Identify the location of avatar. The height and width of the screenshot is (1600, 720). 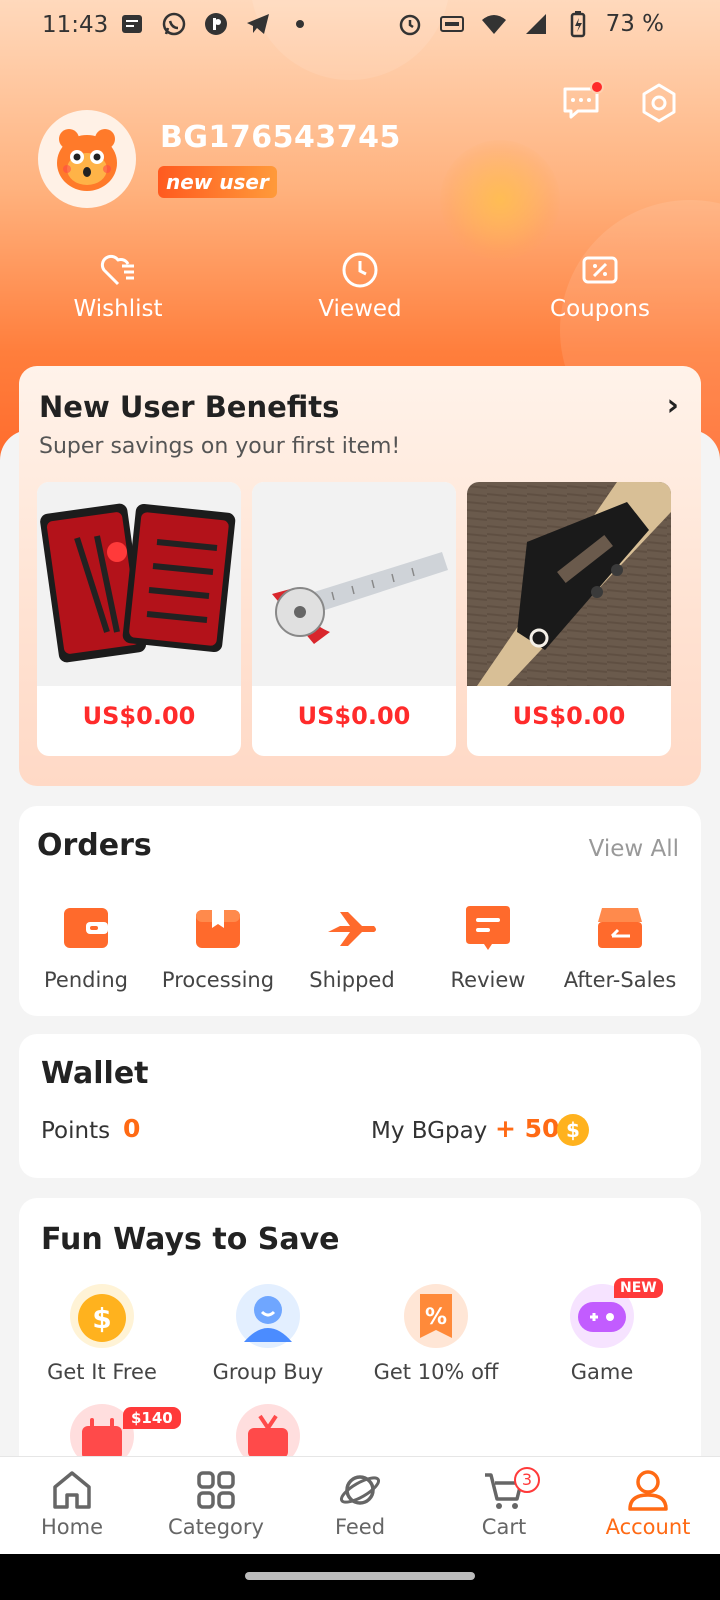
(87, 159).